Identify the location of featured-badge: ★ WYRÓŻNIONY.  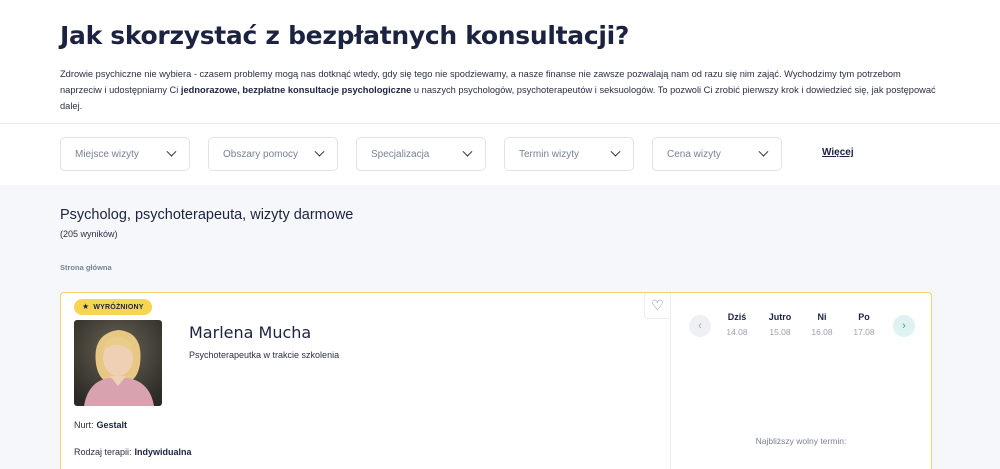
(113, 307).